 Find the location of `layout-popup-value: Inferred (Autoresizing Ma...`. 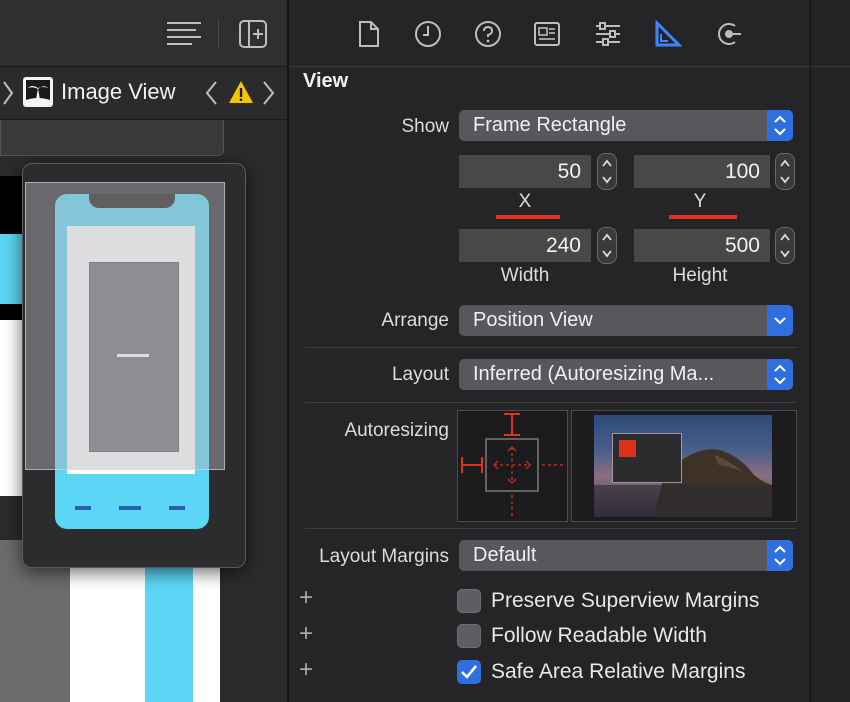

layout-popup-value: Inferred (Autoresizing Ma... is located at coordinates (594, 374).